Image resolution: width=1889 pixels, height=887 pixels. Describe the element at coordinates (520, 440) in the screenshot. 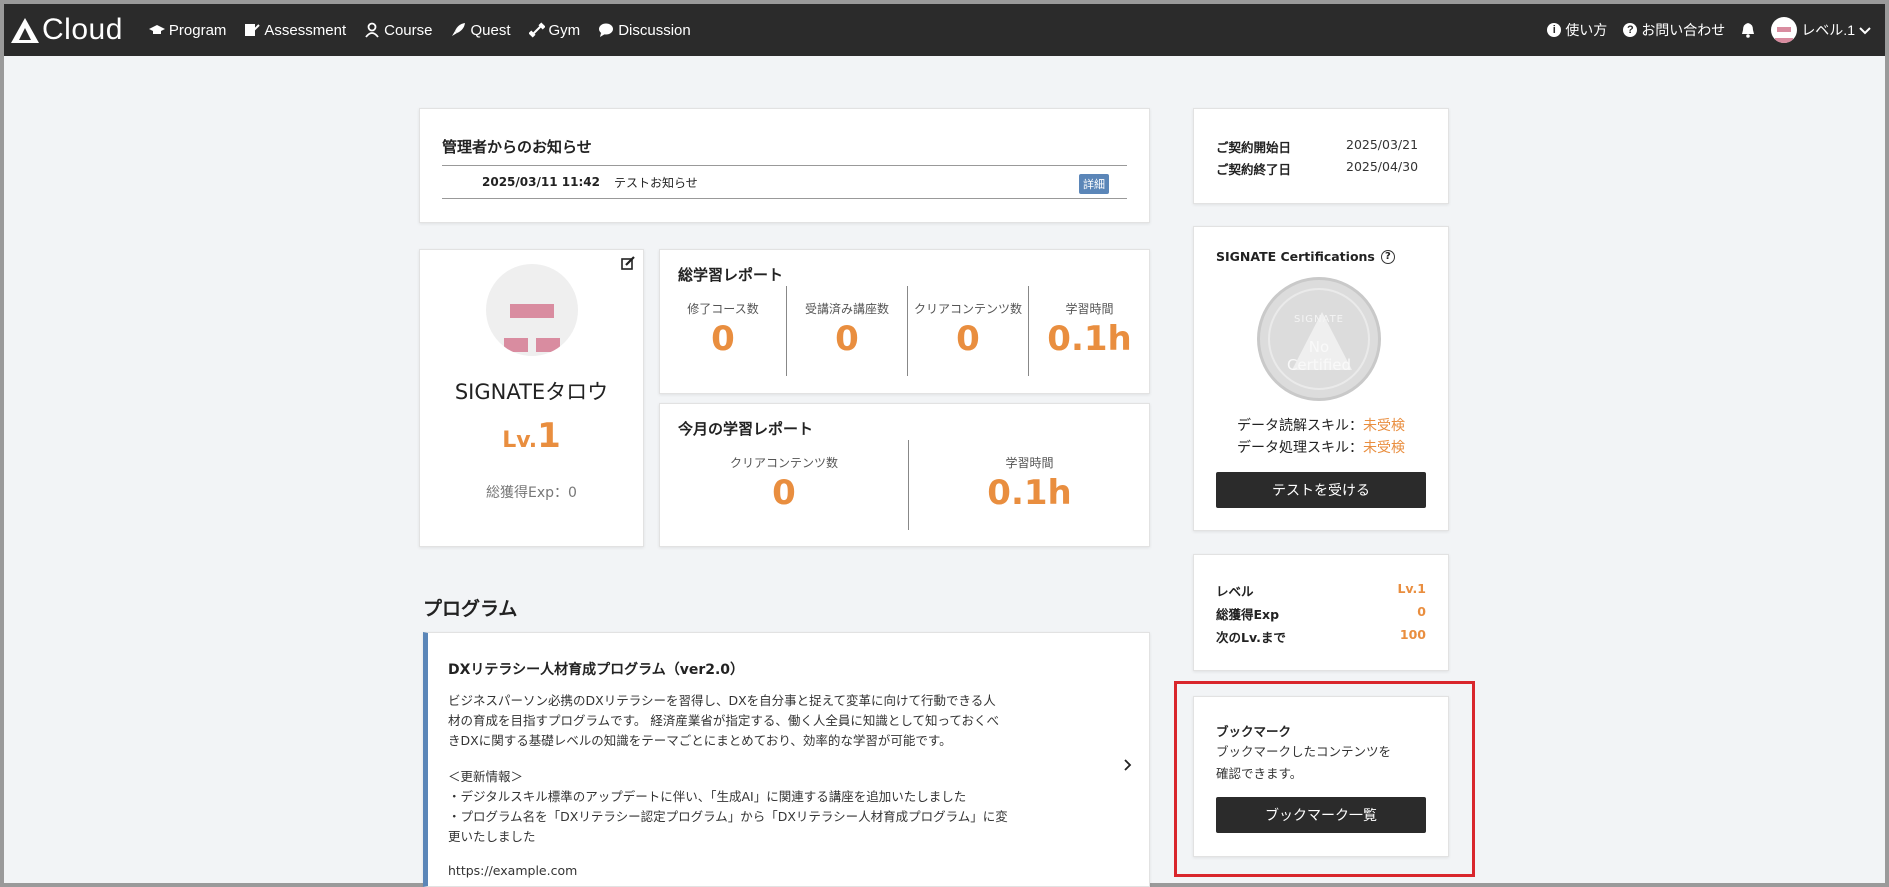

I see `profile-level-prefix: Lv.` at that location.